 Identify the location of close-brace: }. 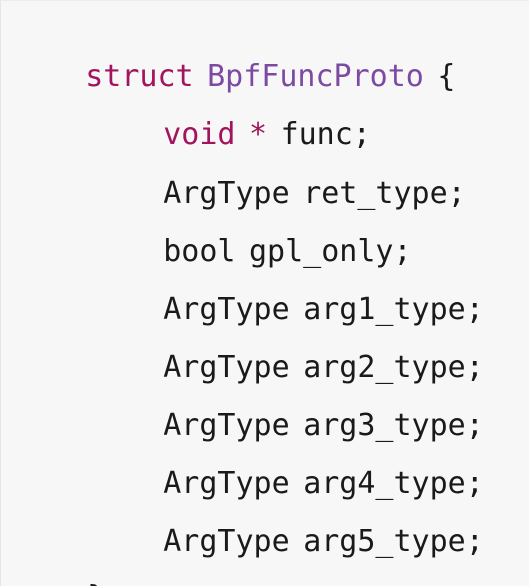
(96, 583).